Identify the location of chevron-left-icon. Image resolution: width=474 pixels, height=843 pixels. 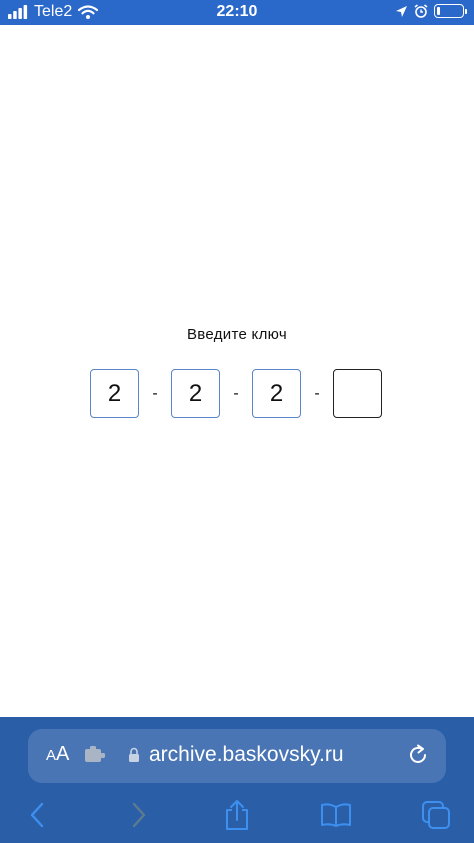
(37, 815).